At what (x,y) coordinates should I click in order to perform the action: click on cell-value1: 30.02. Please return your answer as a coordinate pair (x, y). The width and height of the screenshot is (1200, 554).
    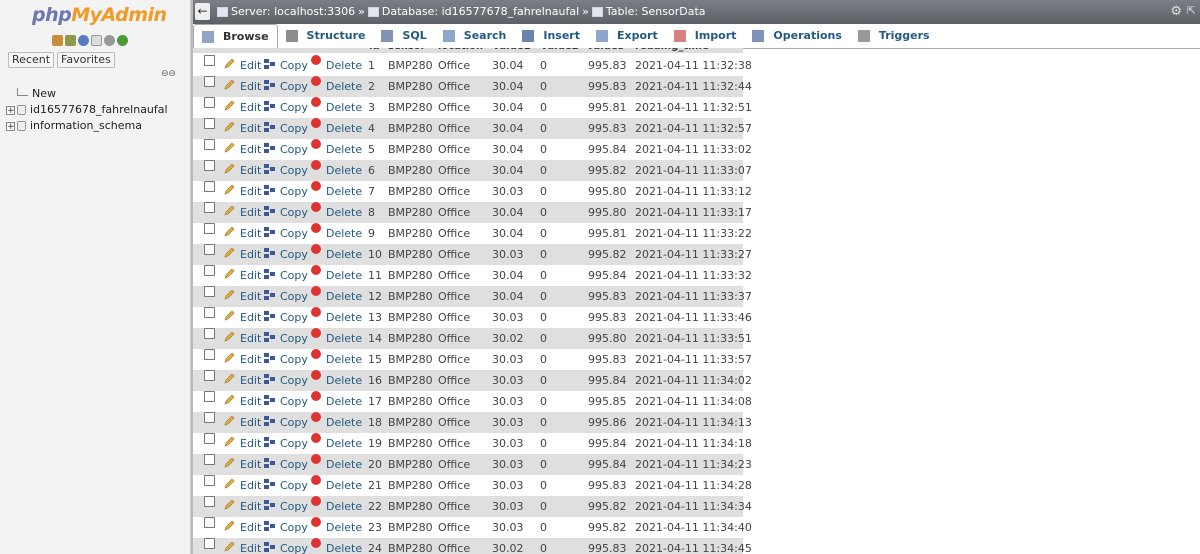
    Looking at the image, I should click on (508, 546).